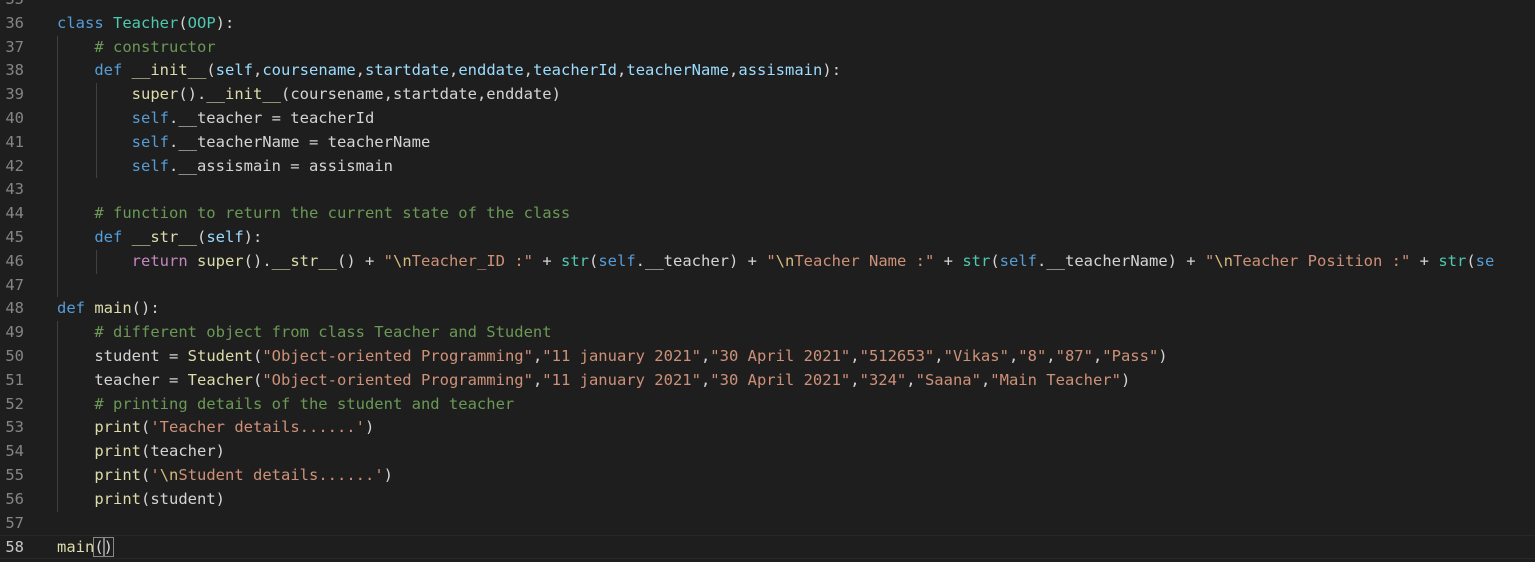 The image size is (1535, 562). I want to click on code-token: startdate, so click(407, 70).